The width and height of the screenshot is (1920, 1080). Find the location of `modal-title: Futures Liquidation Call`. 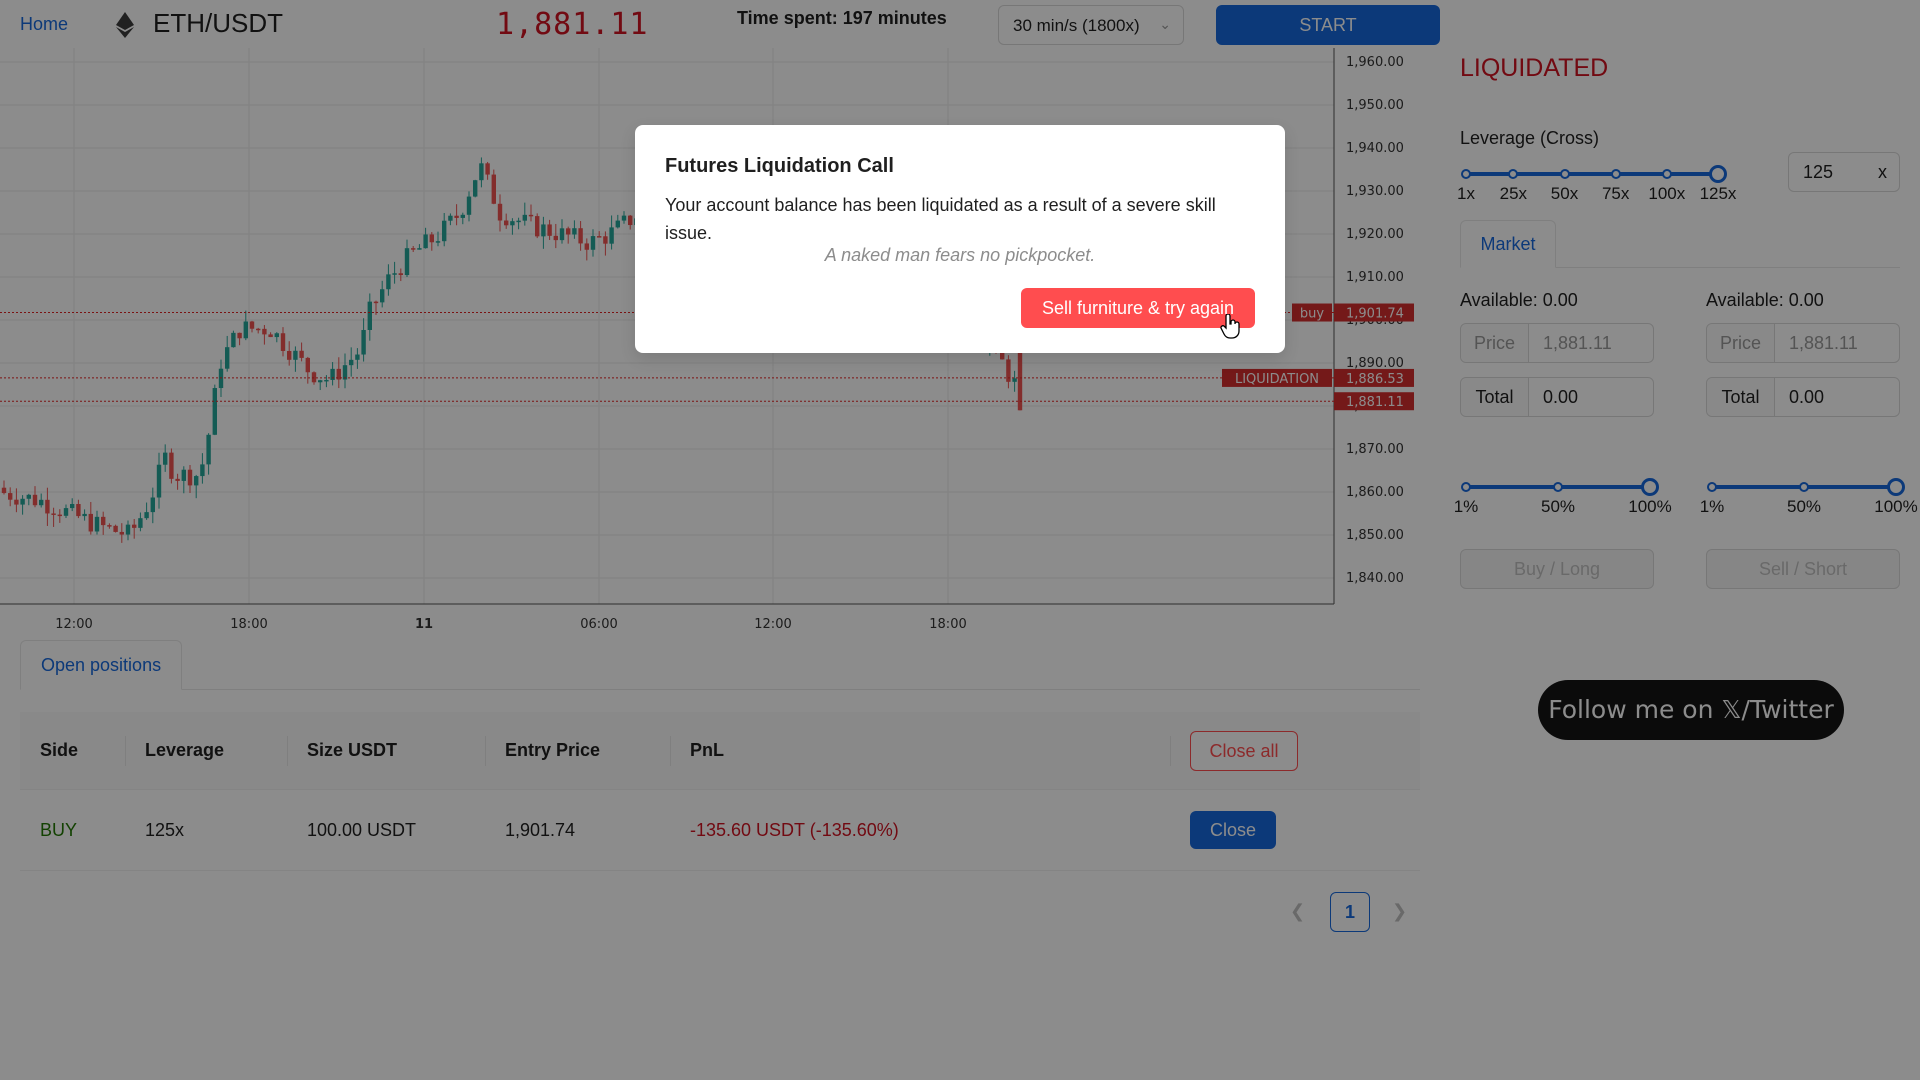

modal-title: Futures Liquidation Call is located at coordinates (779, 166).